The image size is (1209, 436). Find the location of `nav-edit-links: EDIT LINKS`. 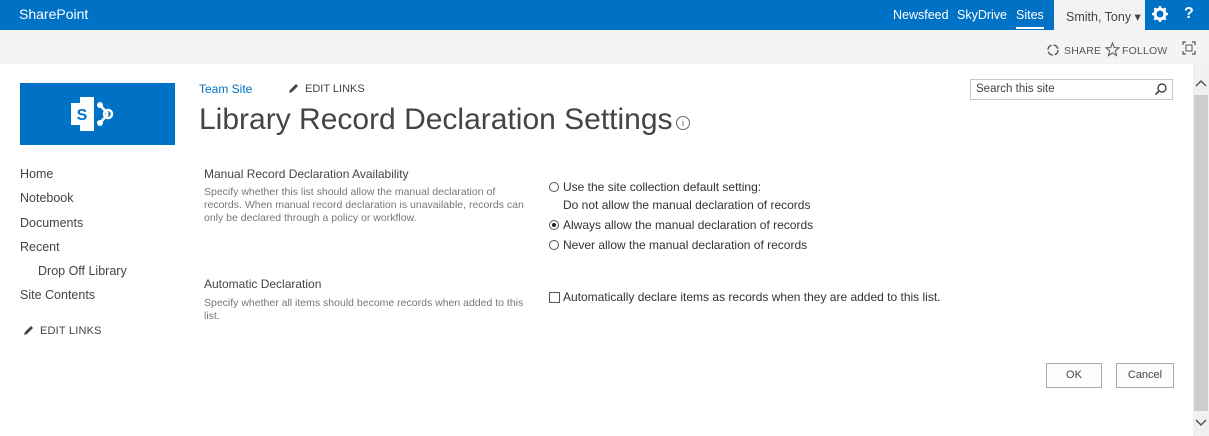

nav-edit-links: EDIT LINKS is located at coordinates (71, 331).